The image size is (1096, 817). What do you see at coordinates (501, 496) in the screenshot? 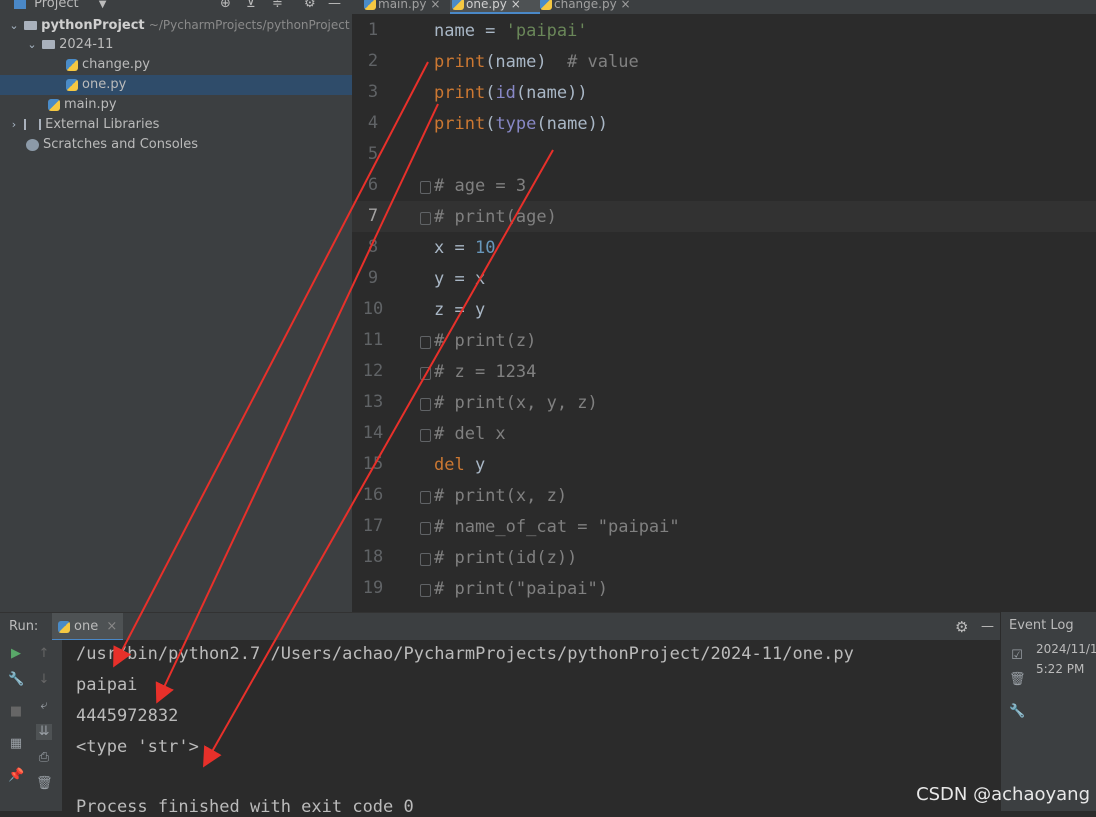
I see `code-line: # print(x, z)` at bounding box center [501, 496].